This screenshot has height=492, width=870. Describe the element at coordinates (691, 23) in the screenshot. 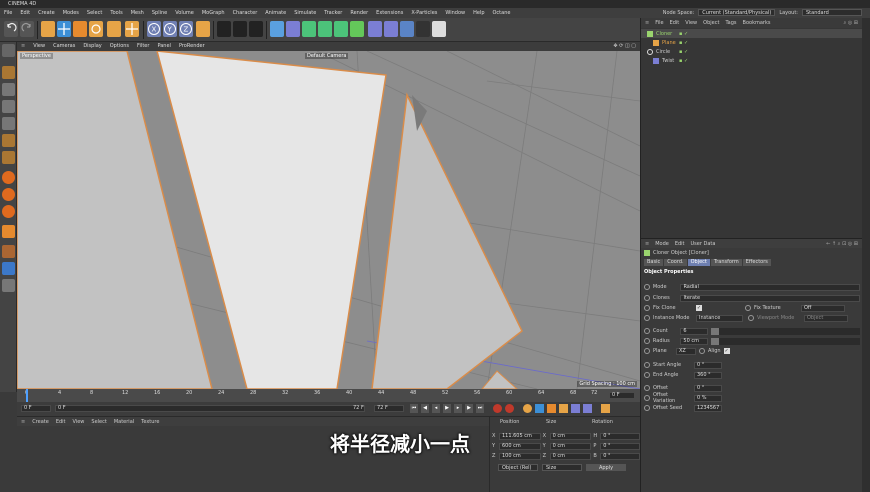

I see `object-menu-view: View` at that location.